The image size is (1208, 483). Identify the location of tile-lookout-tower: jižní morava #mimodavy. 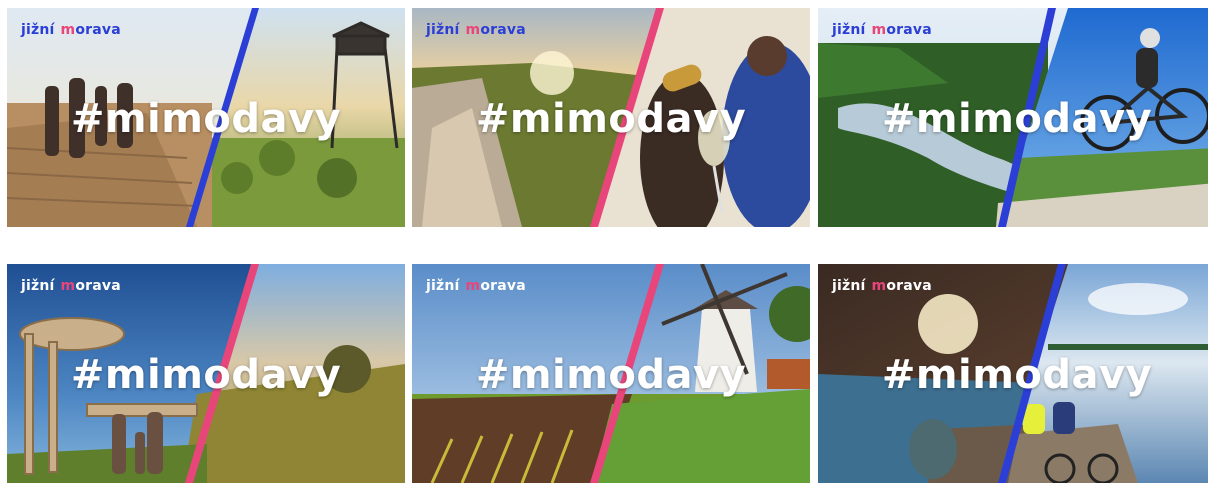
(206, 117).